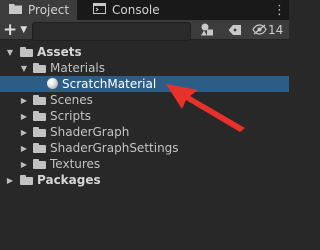  I want to click on tab-project-label: Project, so click(49, 10).